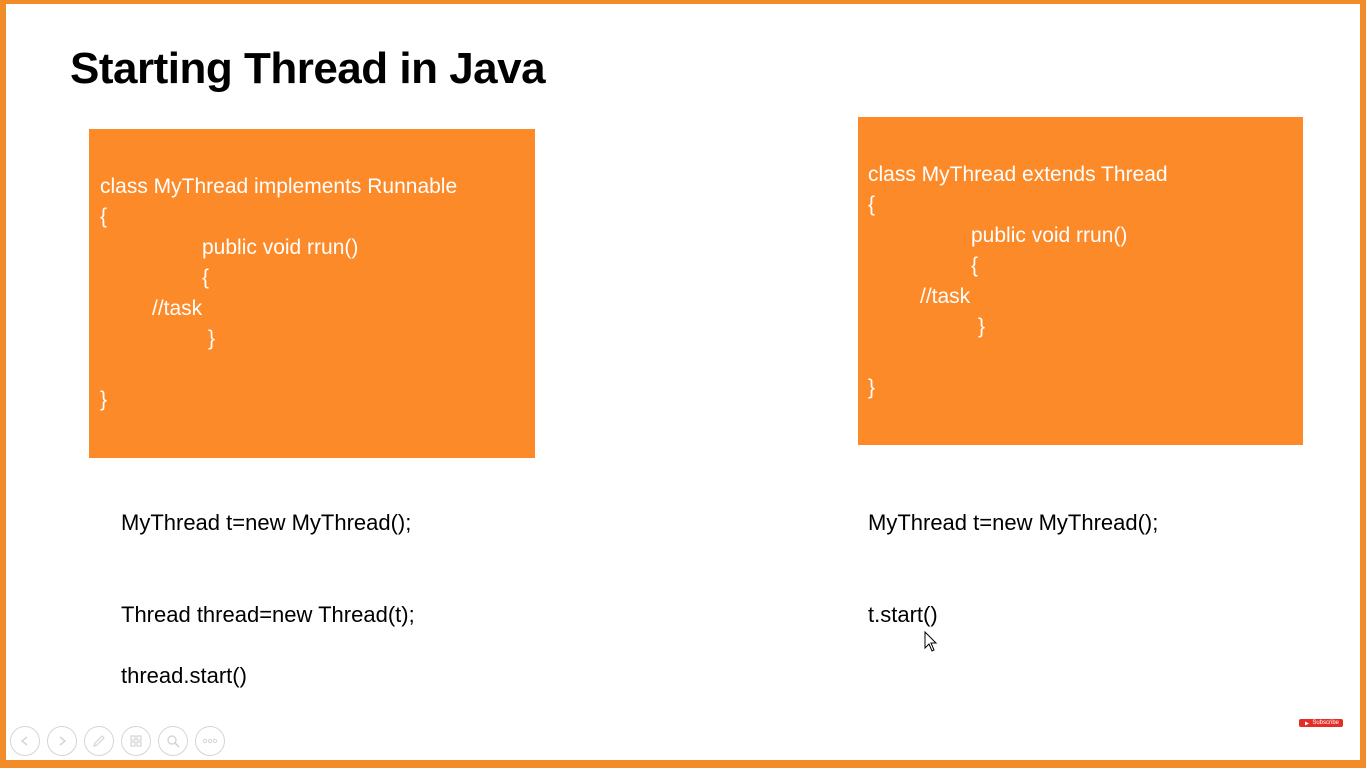 This screenshot has width=1366, height=768. I want to click on see-all-slides-button, so click(136, 741).